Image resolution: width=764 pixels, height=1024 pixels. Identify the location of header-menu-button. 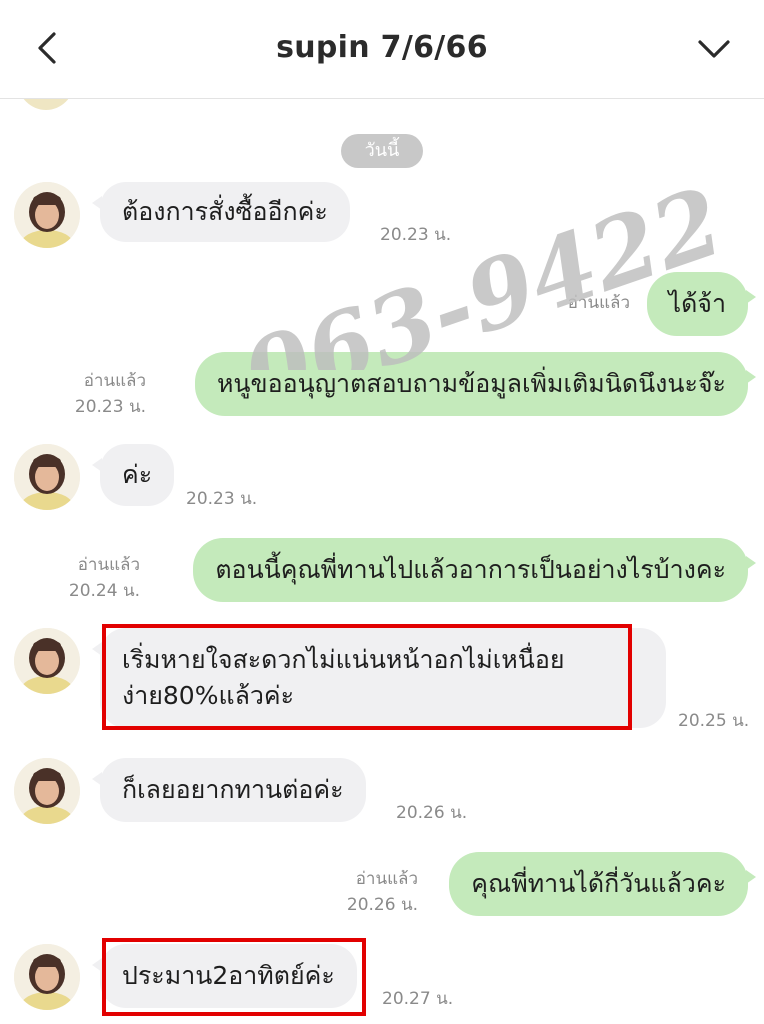
(714, 49).